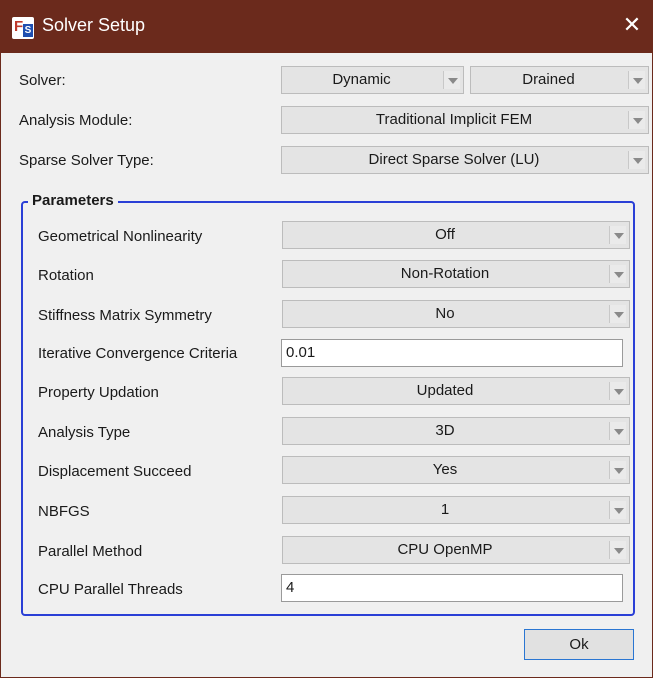 The height and width of the screenshot is (678, 653). I want to click on app-icon-letter-s: S, so click(28, 30).